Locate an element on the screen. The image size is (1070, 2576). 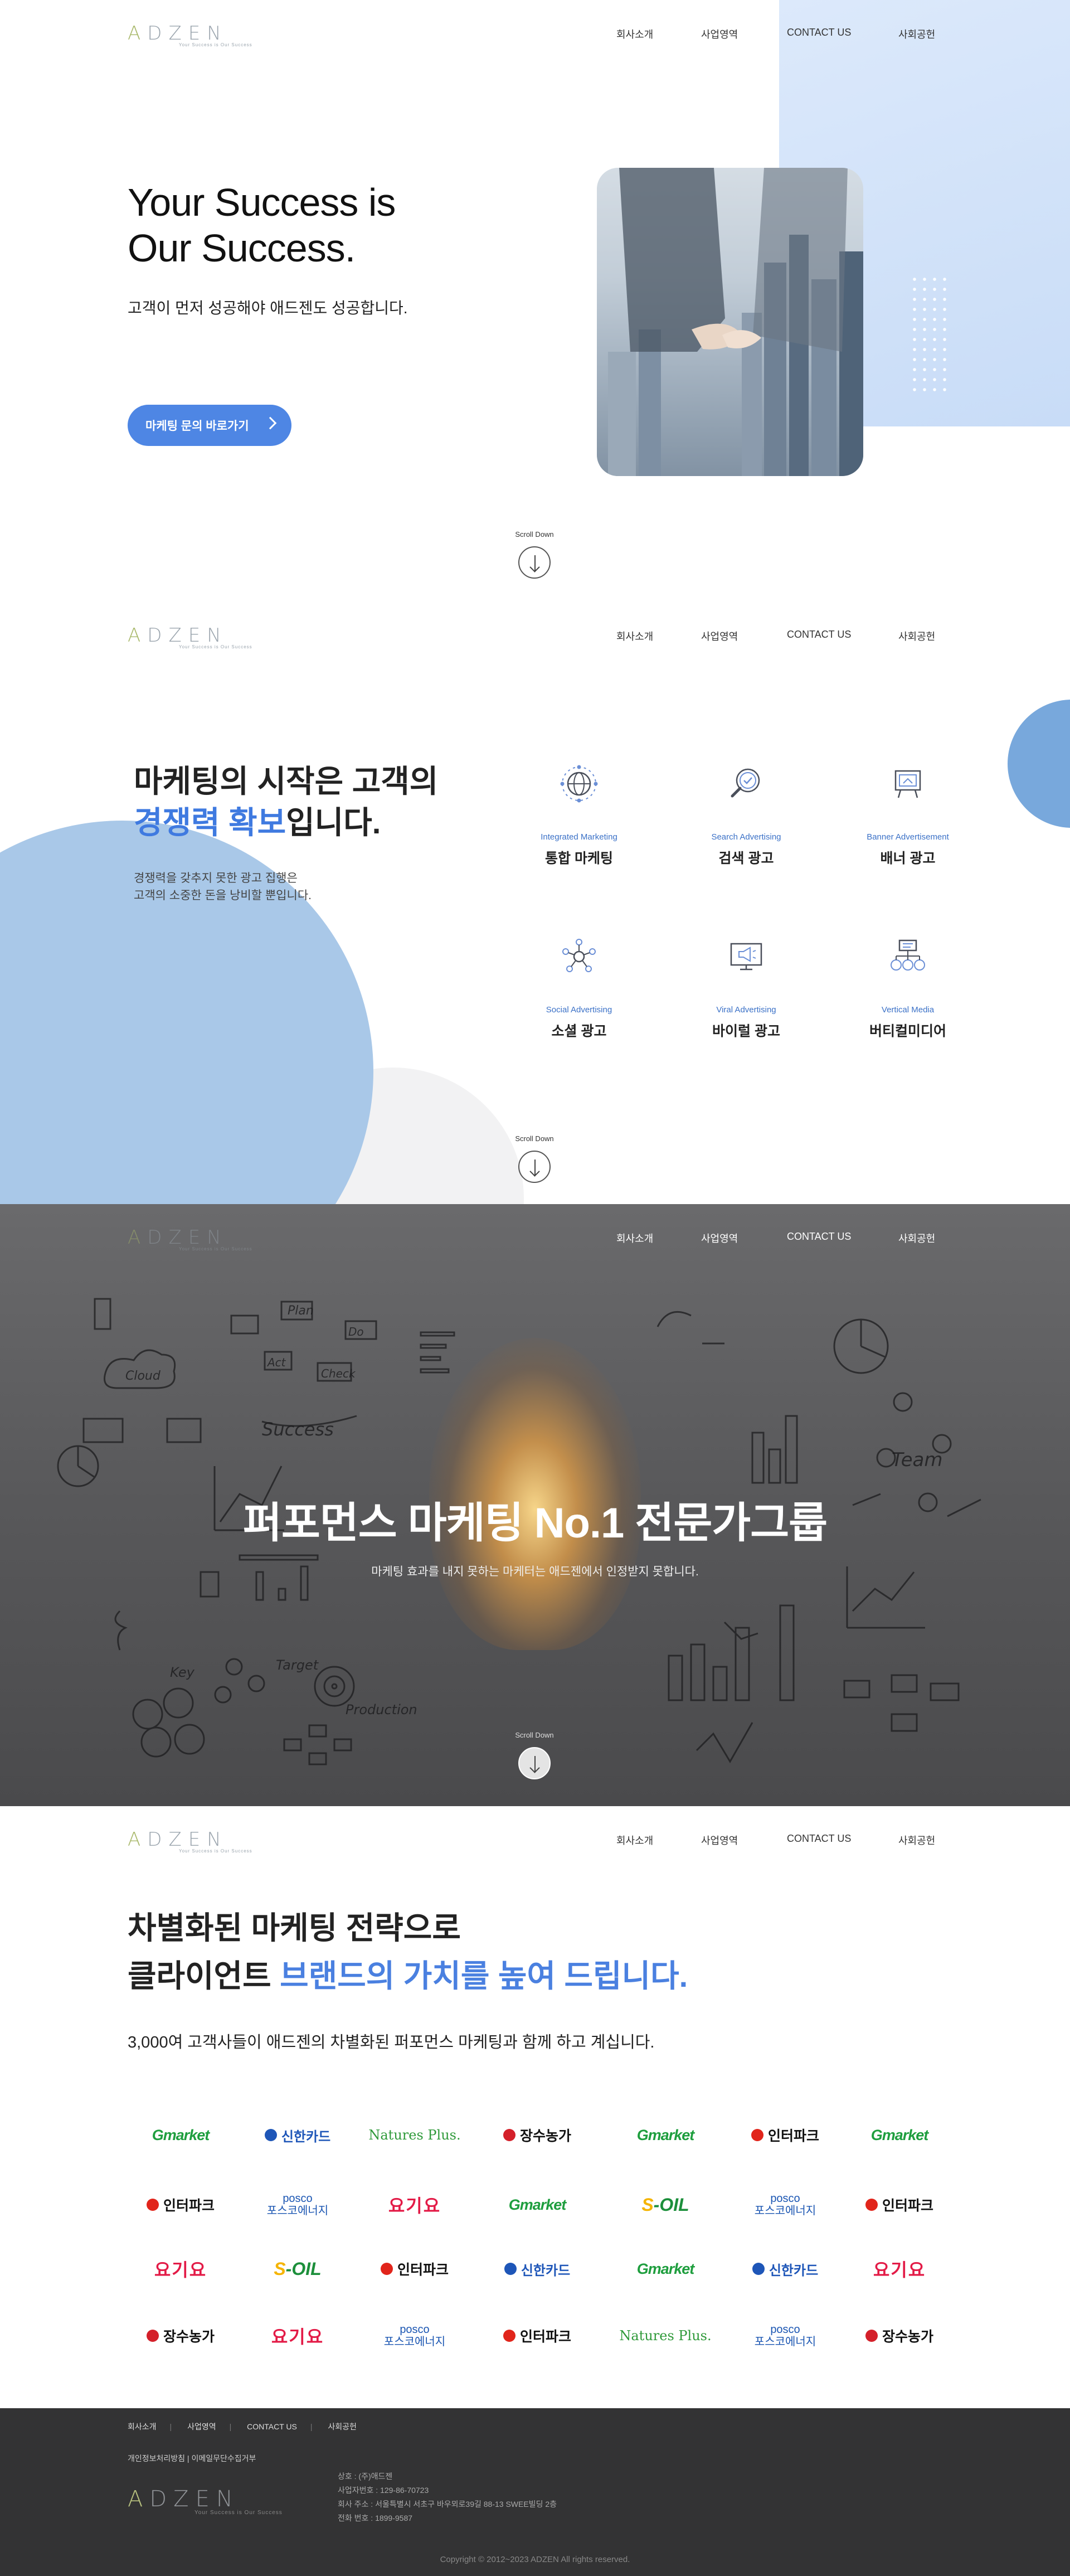
service-ko-label: 통합 마케팅 is located at coordinates (579, 859).